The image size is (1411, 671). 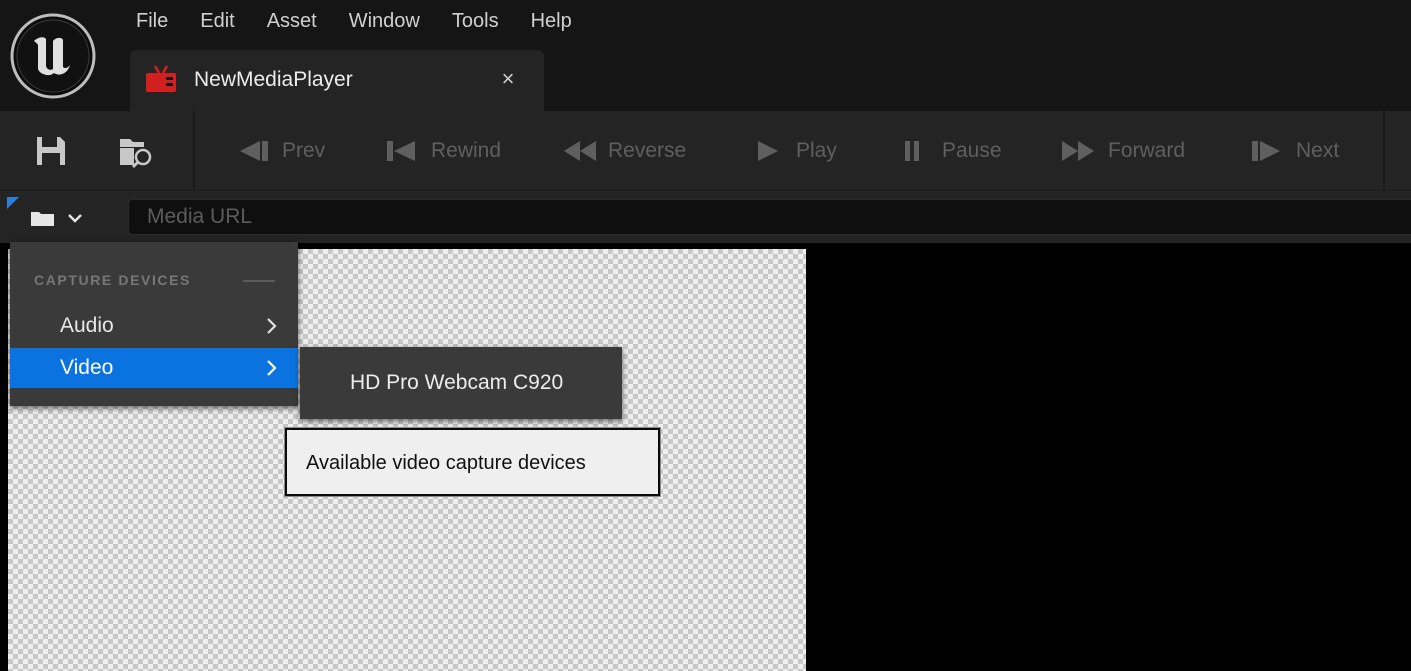 I want to click on submenu-item-hd-pro-webcam: HD Pro Webcam C920, so click(x=456, y=383).